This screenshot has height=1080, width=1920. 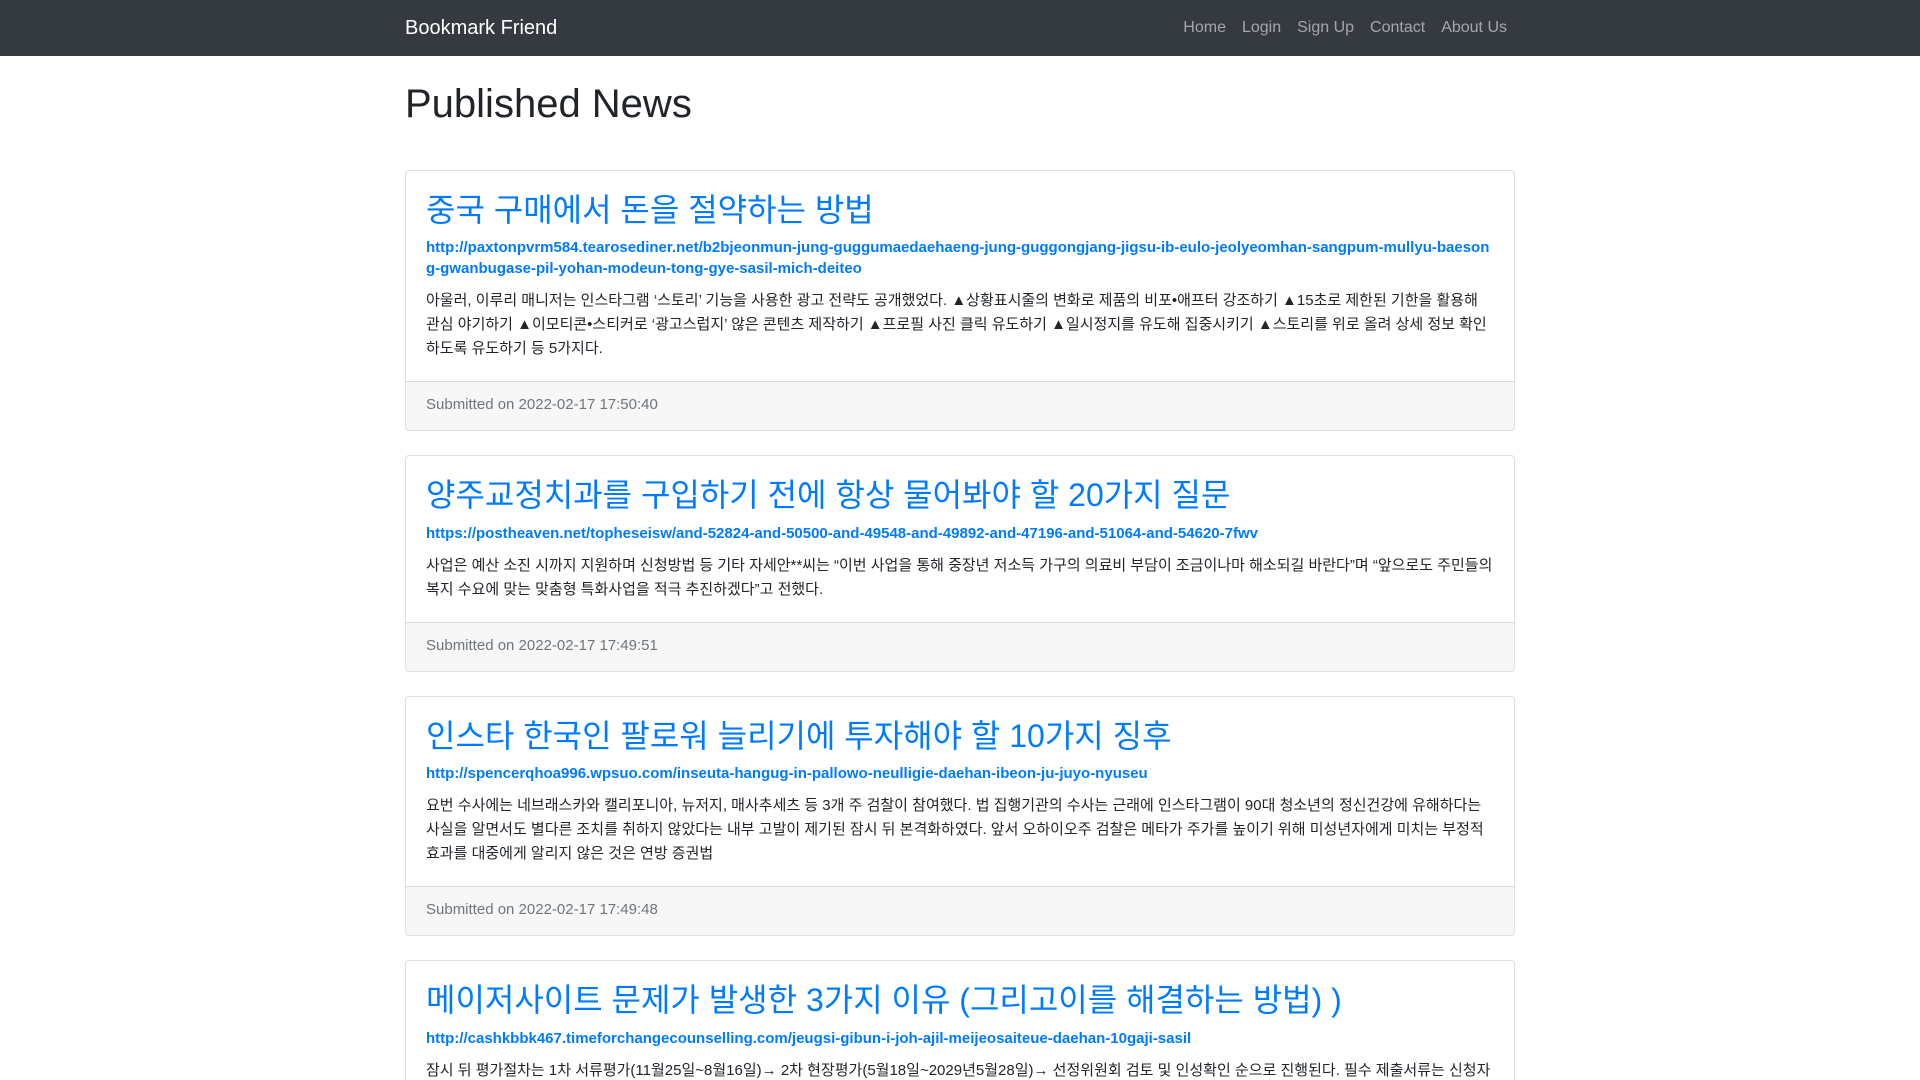 What do you see at coordinates (960, 646) in the screenshot?
I see `news-submitted-date: Submitted on 2022-02-17 17:49:51` at bounding box center [960, 646].